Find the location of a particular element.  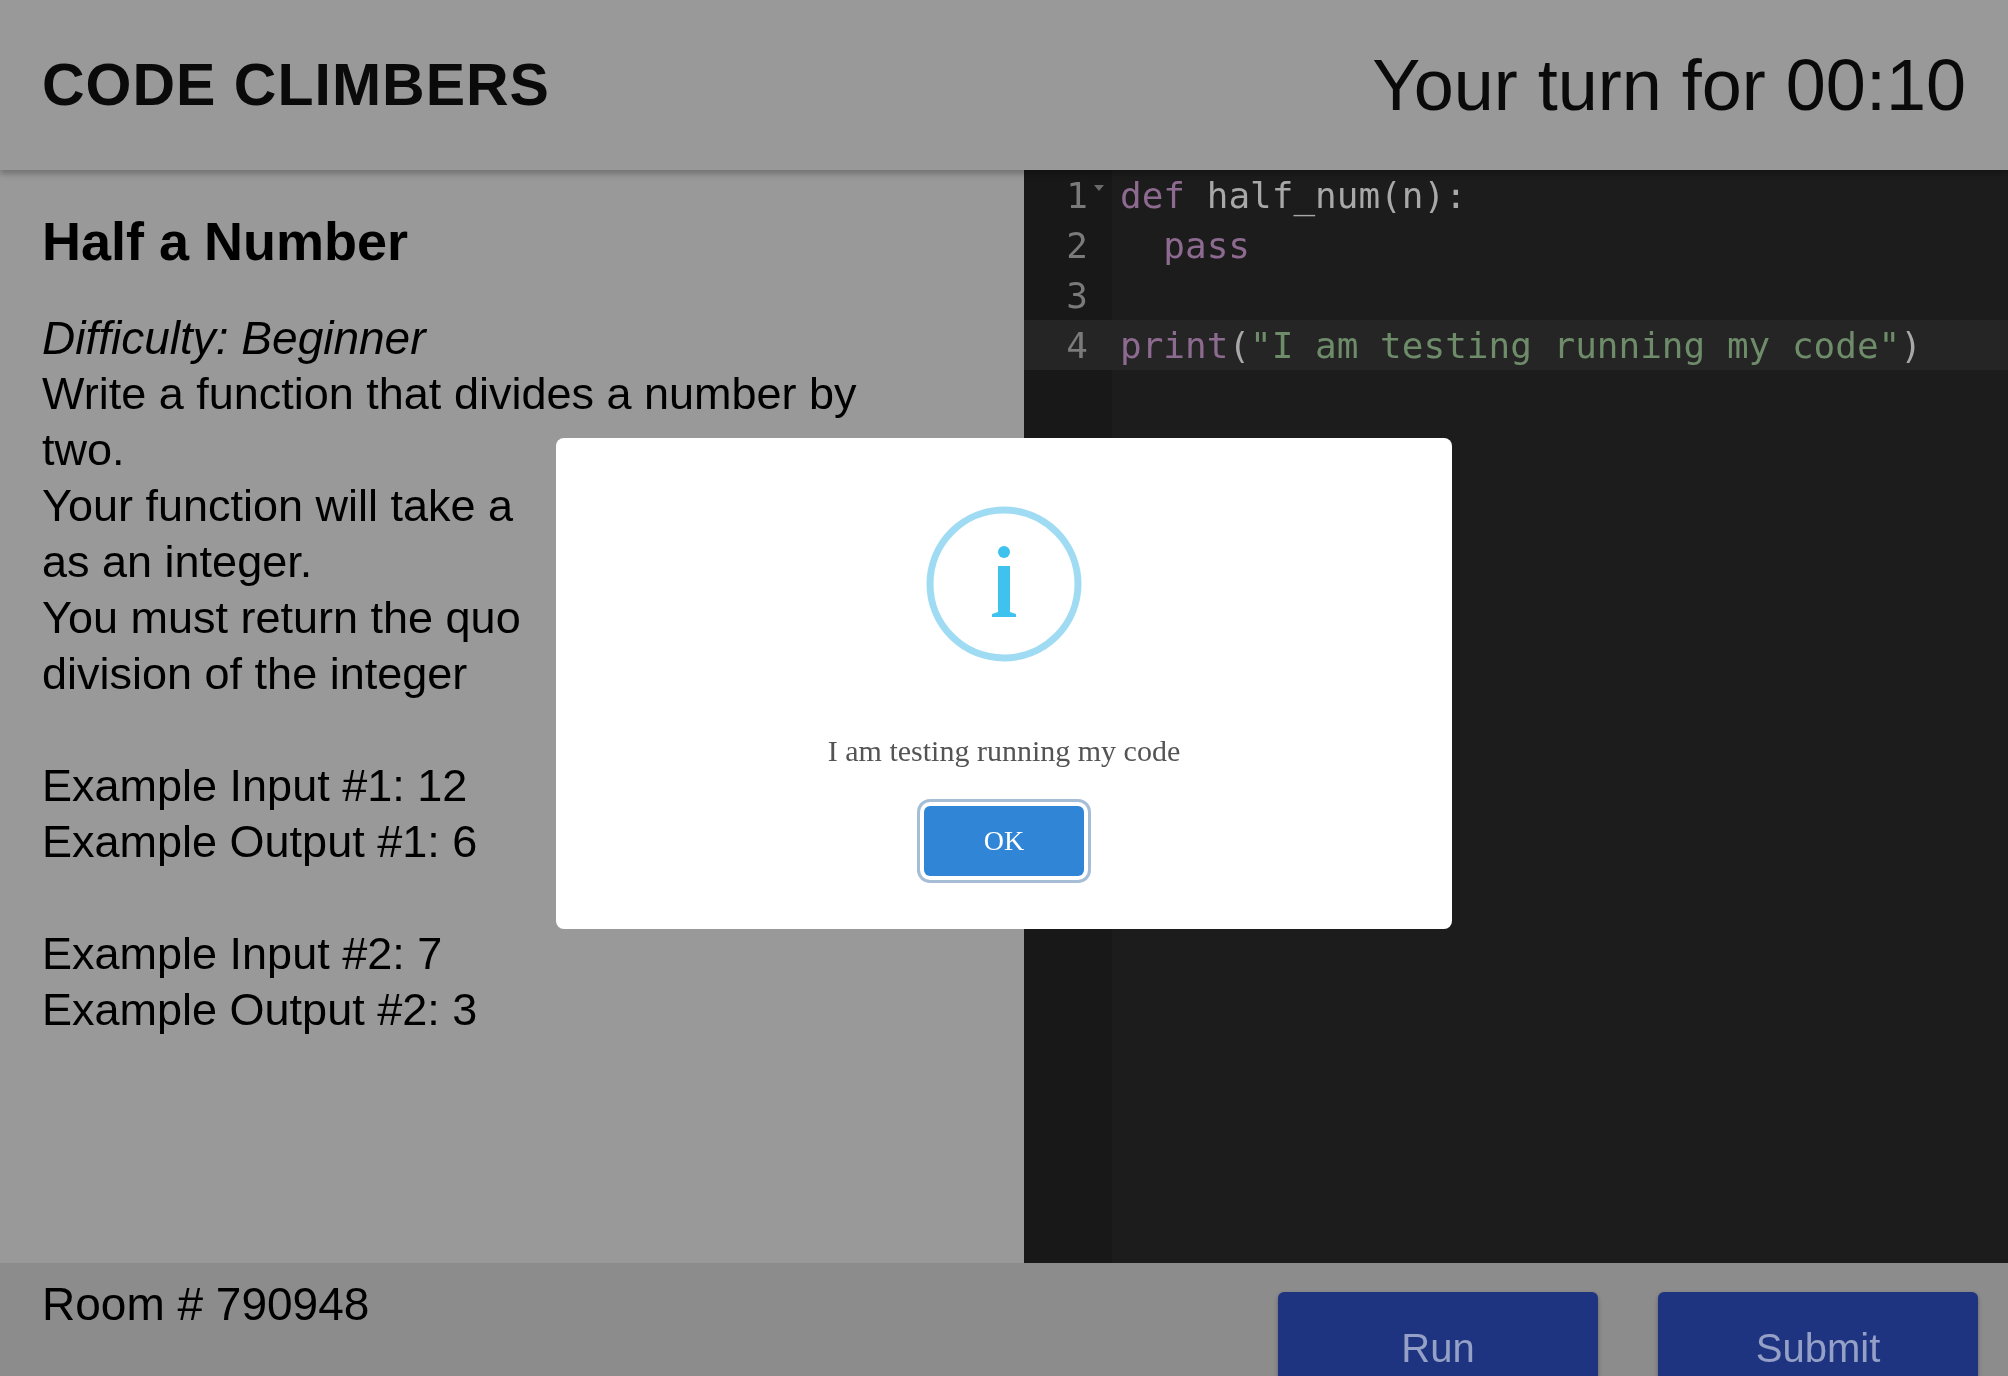

difficulty-label: Difficulty: Beginner is located at coordinates (235, 338).